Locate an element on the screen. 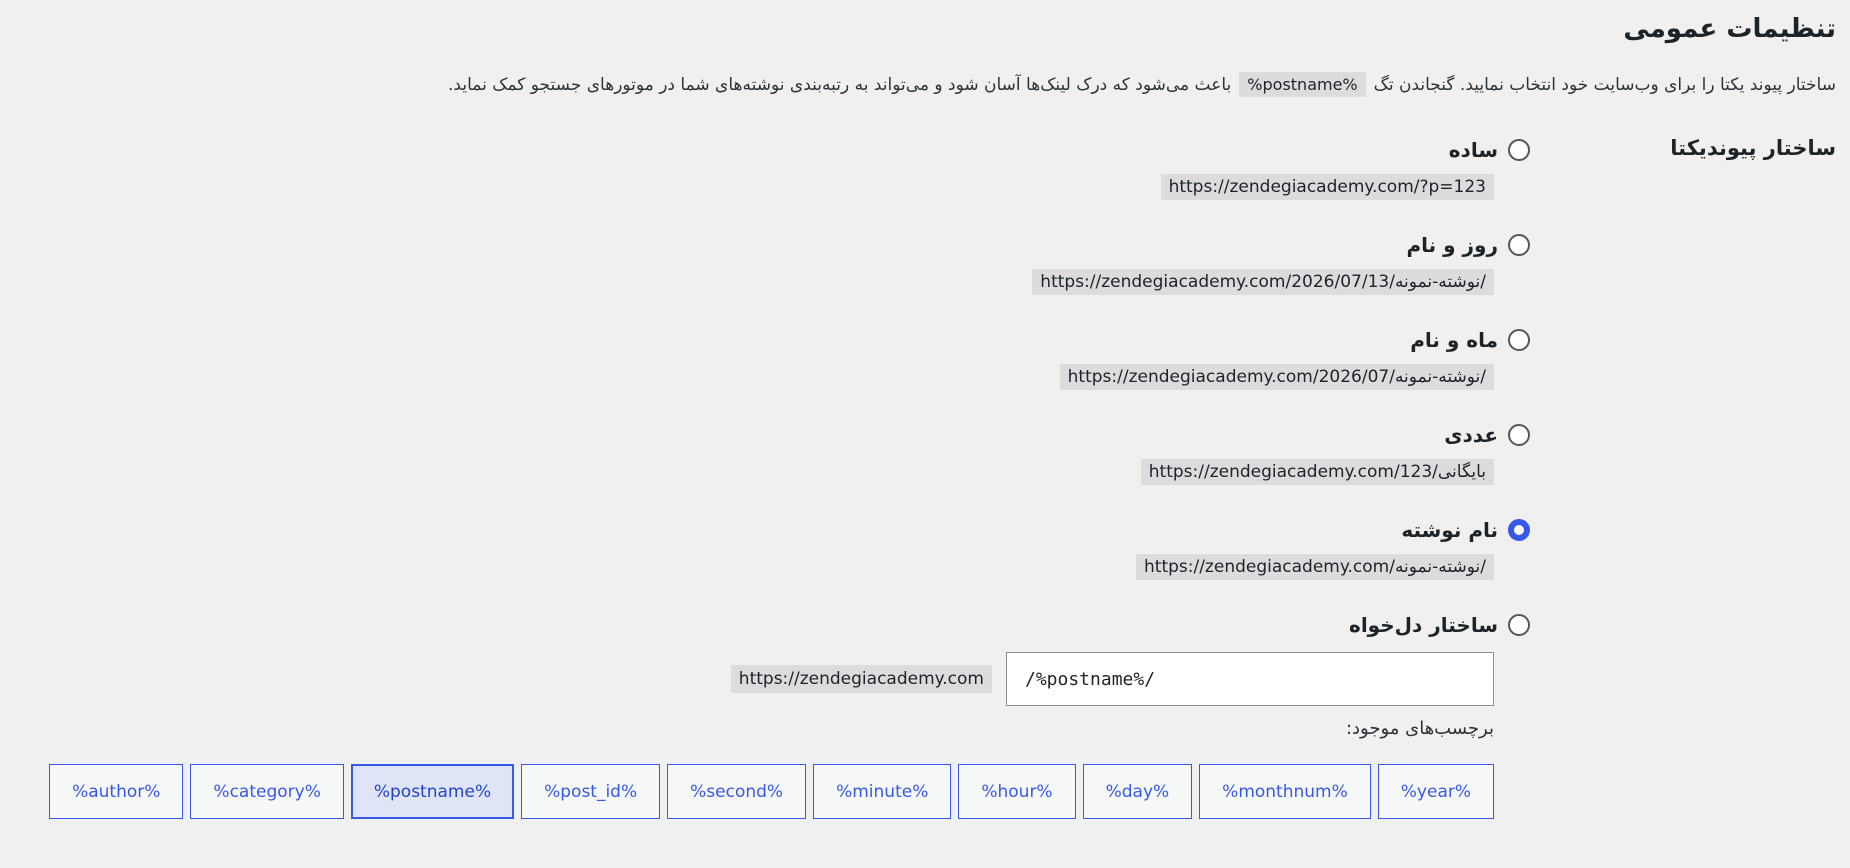 The height and width of the screenshot is (868, 1850). tag-button-minute: %minute% is located at coordinates (882, 791).